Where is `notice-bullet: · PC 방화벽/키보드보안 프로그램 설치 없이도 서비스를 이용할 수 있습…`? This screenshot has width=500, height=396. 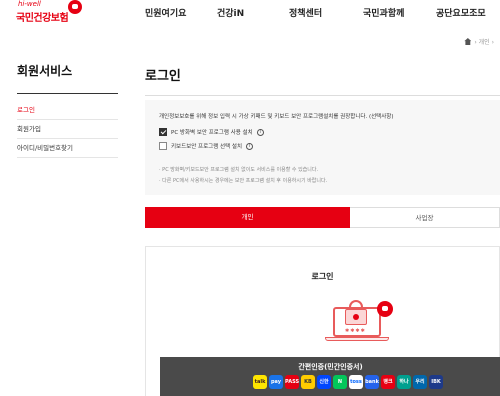 notice-bullet: · PC 방화벽/키보드보안 프로그램 설치 없이도 서비스를 이용할 수 있습… is located at coordinates (239, 170).